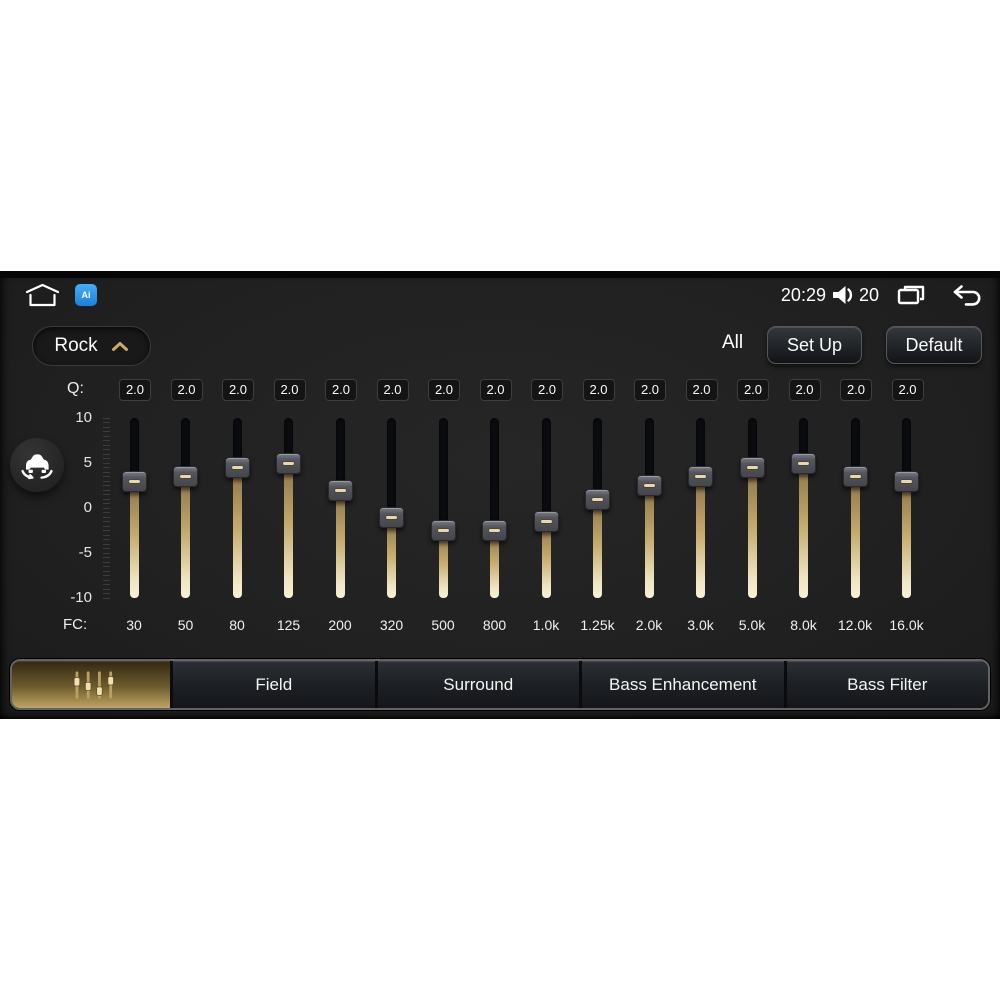 This screenshot has height=1000, width=1000. I want to click on setup-button: Set Up, so click(814, 345).